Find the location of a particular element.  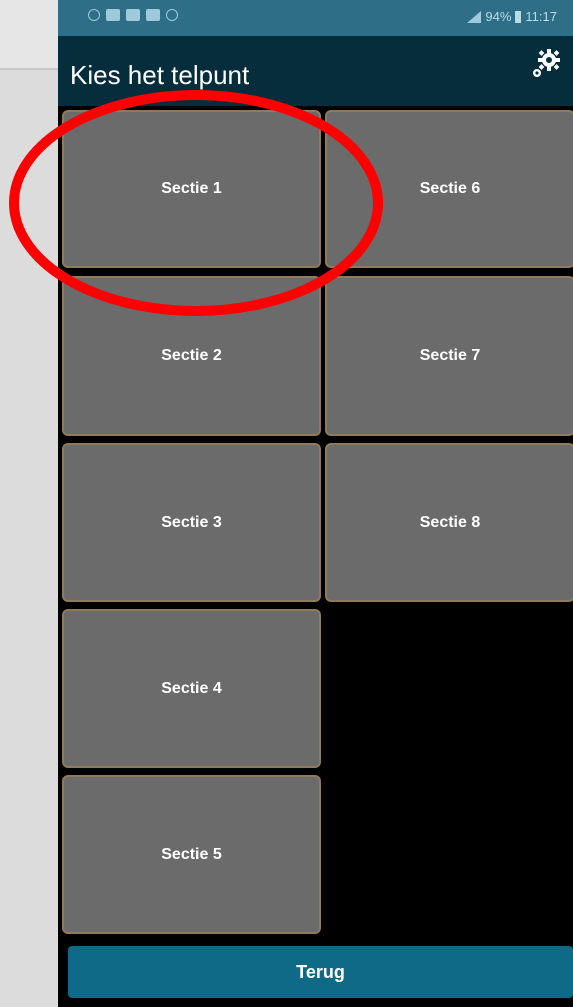

section-4-button: Sectie 4 is located at coordinates (191, 688).